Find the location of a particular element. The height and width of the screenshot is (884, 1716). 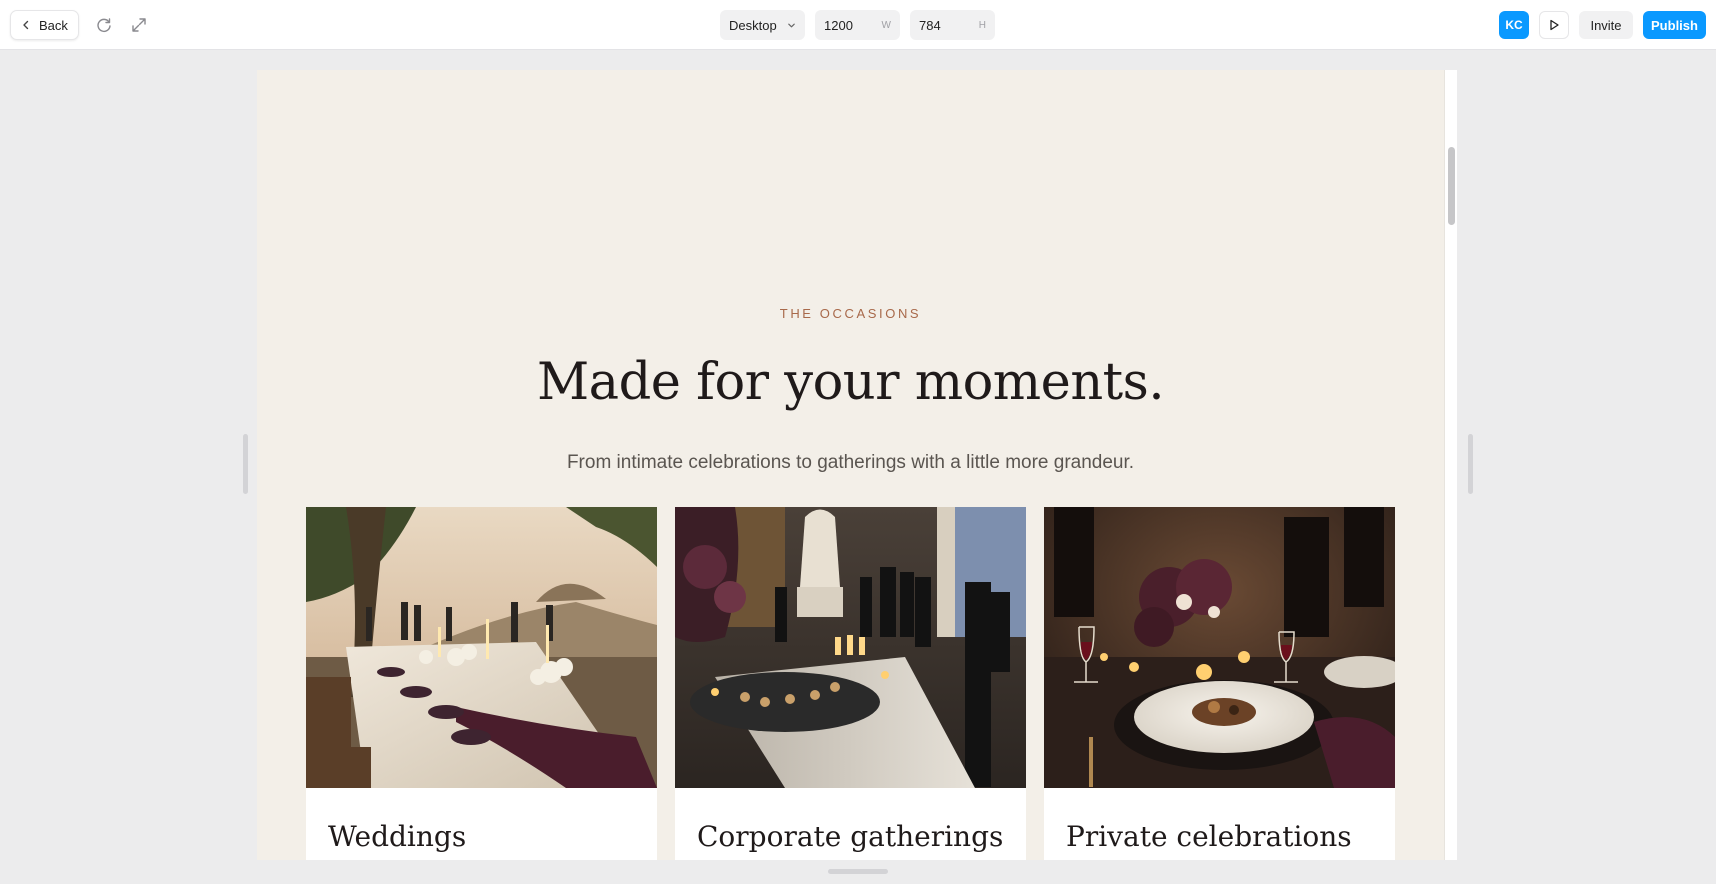

scrollbar-thumb is located at coordinates (1451, 186).